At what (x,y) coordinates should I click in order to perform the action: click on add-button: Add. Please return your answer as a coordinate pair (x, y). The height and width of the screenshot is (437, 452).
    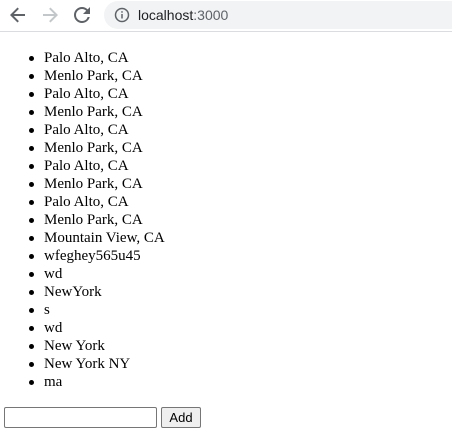
    Looking at the image, I should click on (181, 417).